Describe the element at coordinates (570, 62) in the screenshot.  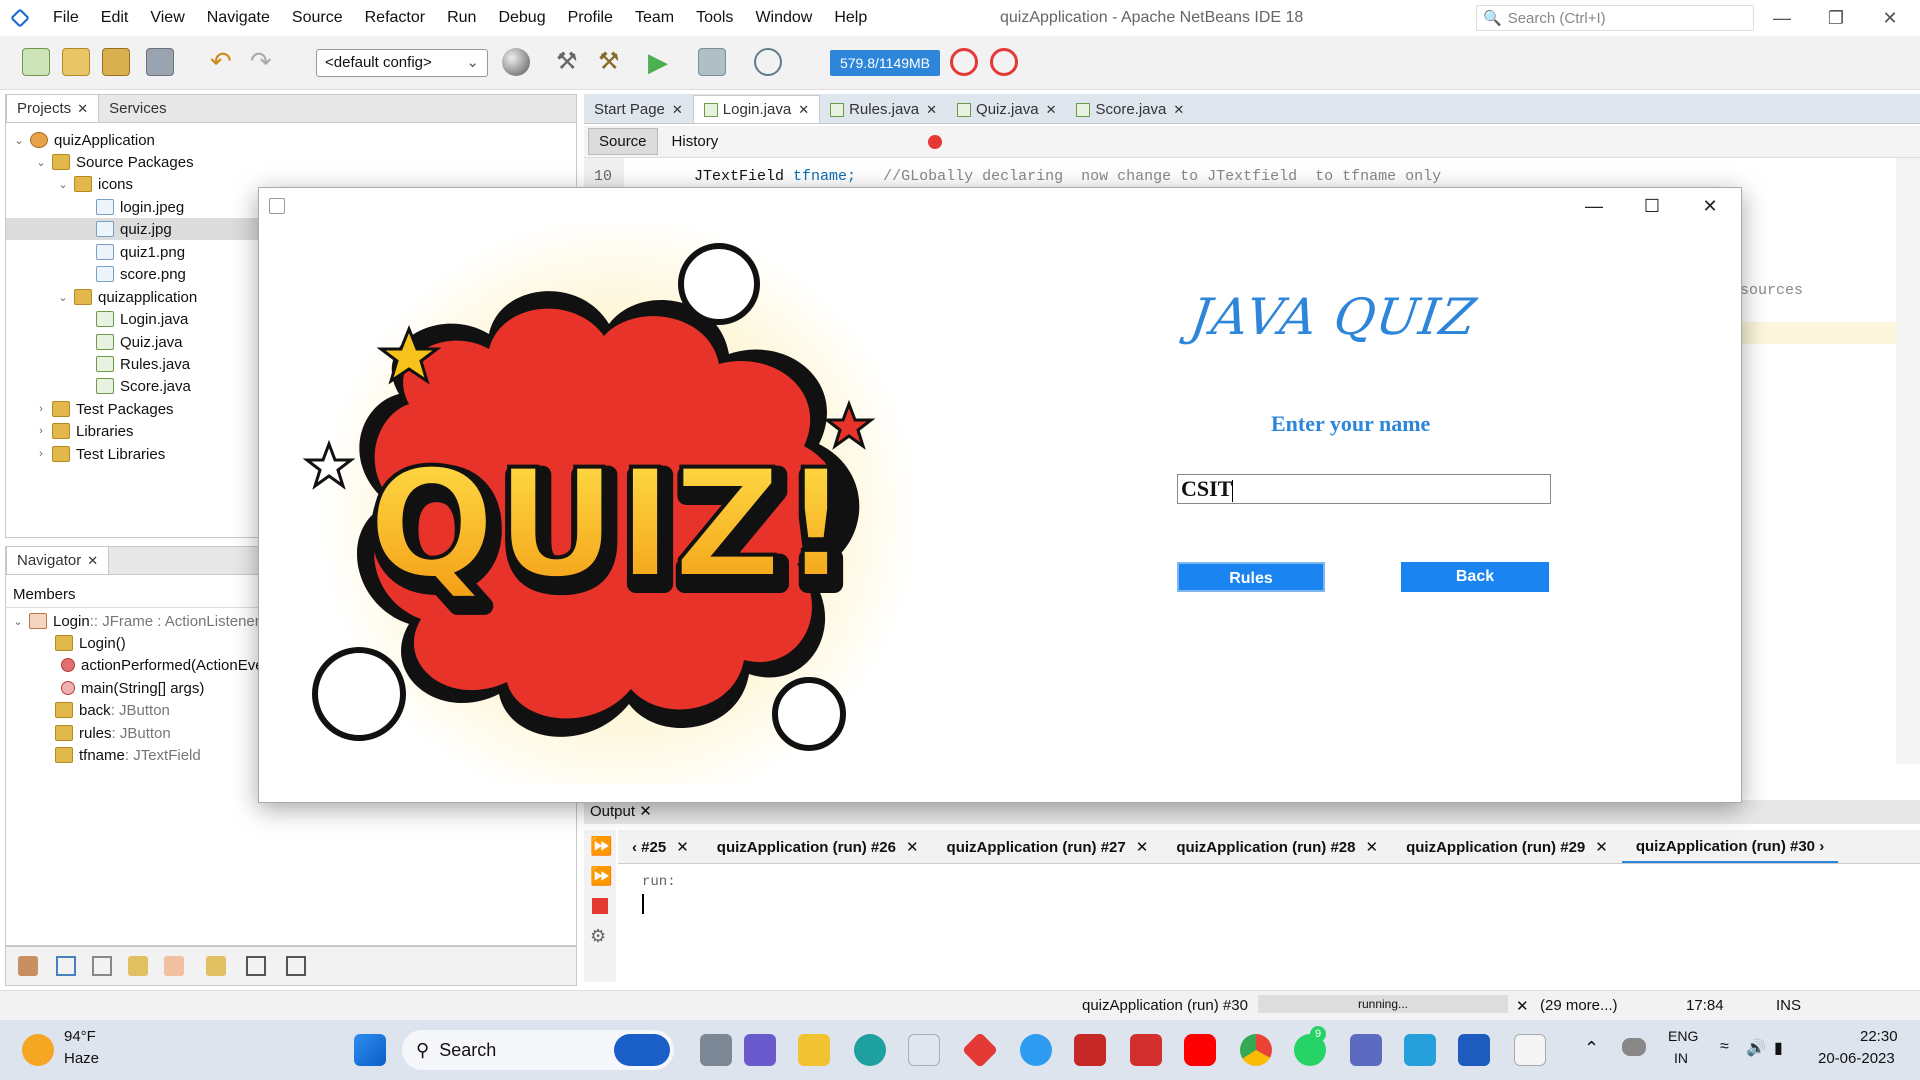
I see `build-hammer-icon: ⚒` at that location.